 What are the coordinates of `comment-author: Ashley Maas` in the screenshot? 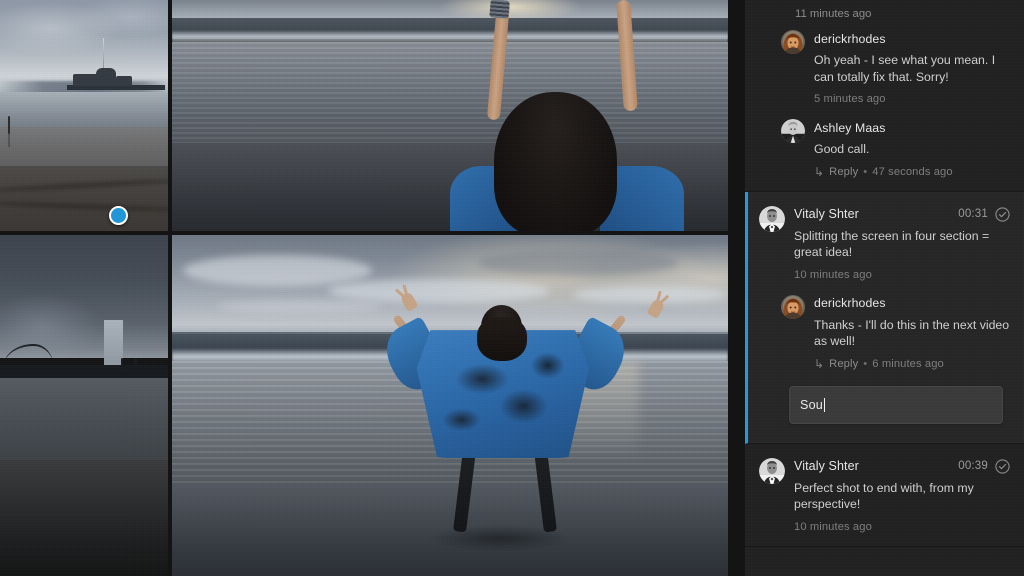 It's located at (850, 127).